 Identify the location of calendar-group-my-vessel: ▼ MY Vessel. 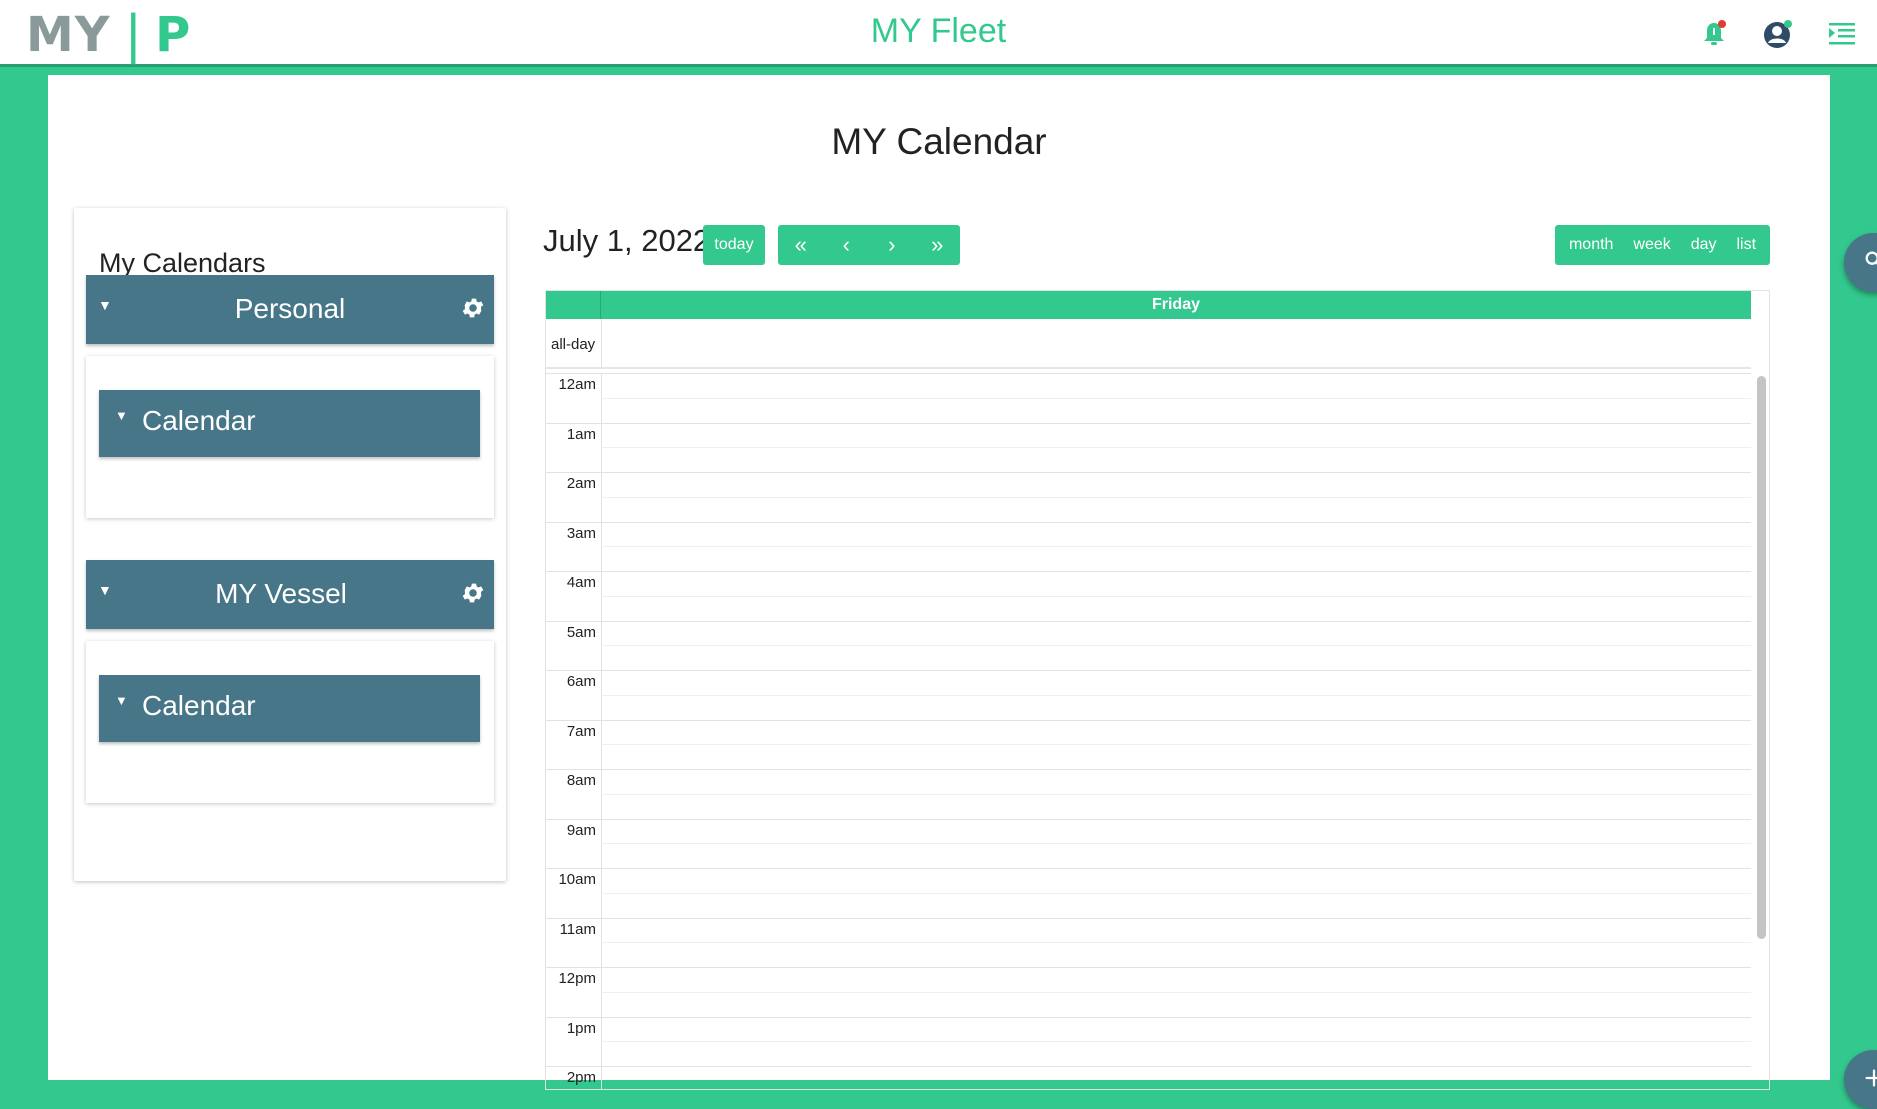
(290, 594).